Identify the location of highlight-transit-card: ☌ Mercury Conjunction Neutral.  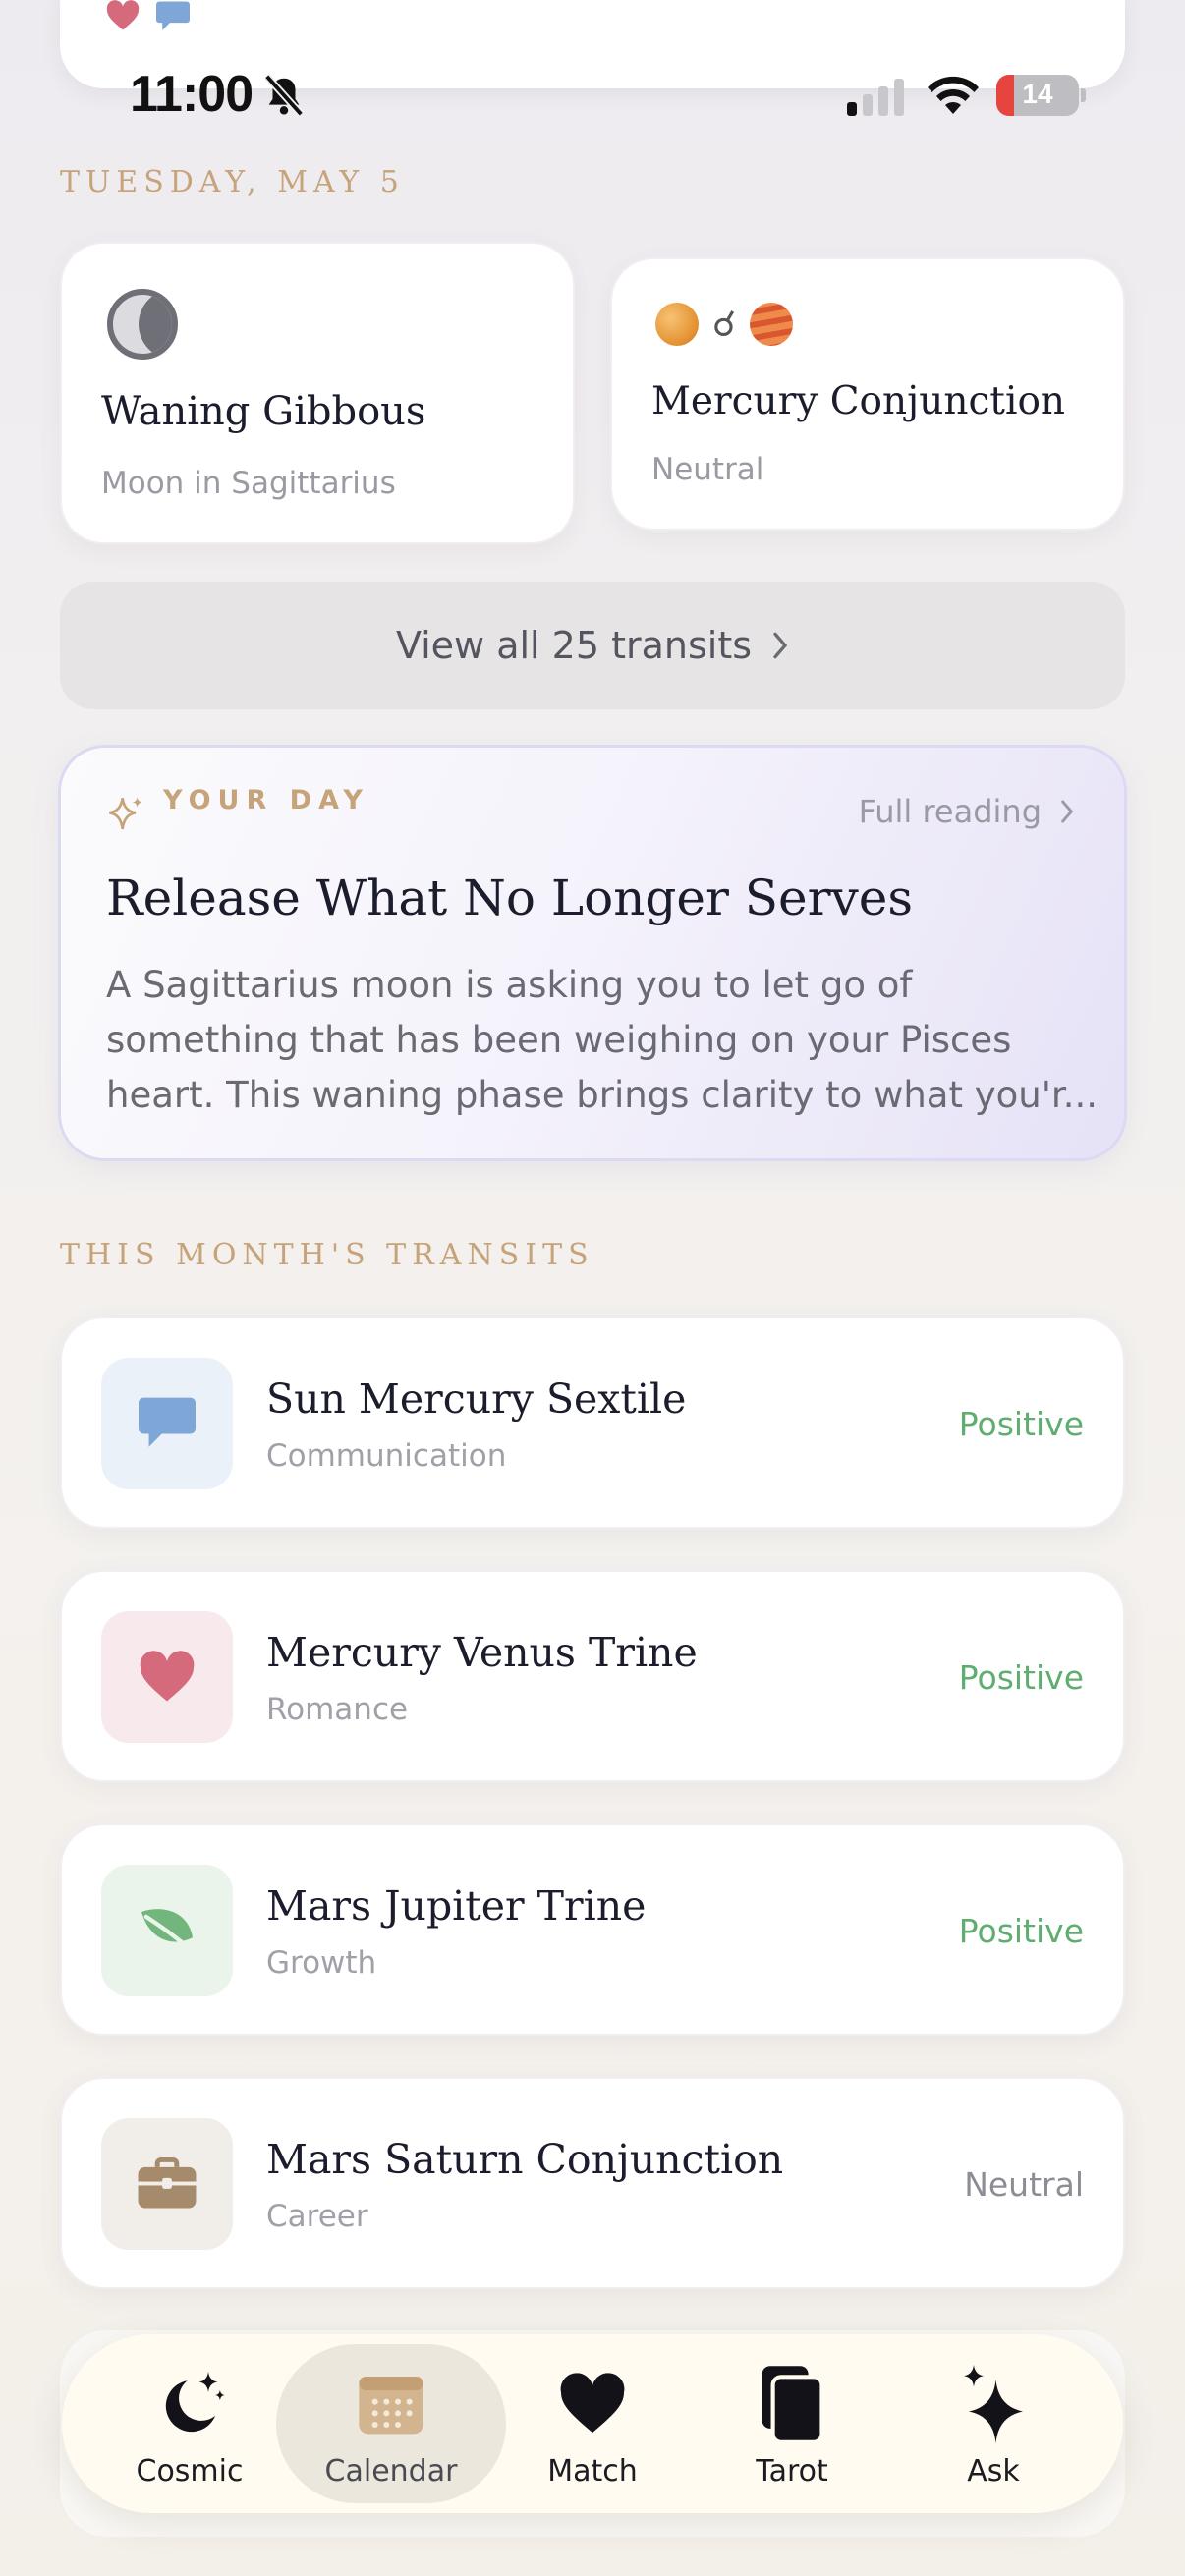
(868, 394).